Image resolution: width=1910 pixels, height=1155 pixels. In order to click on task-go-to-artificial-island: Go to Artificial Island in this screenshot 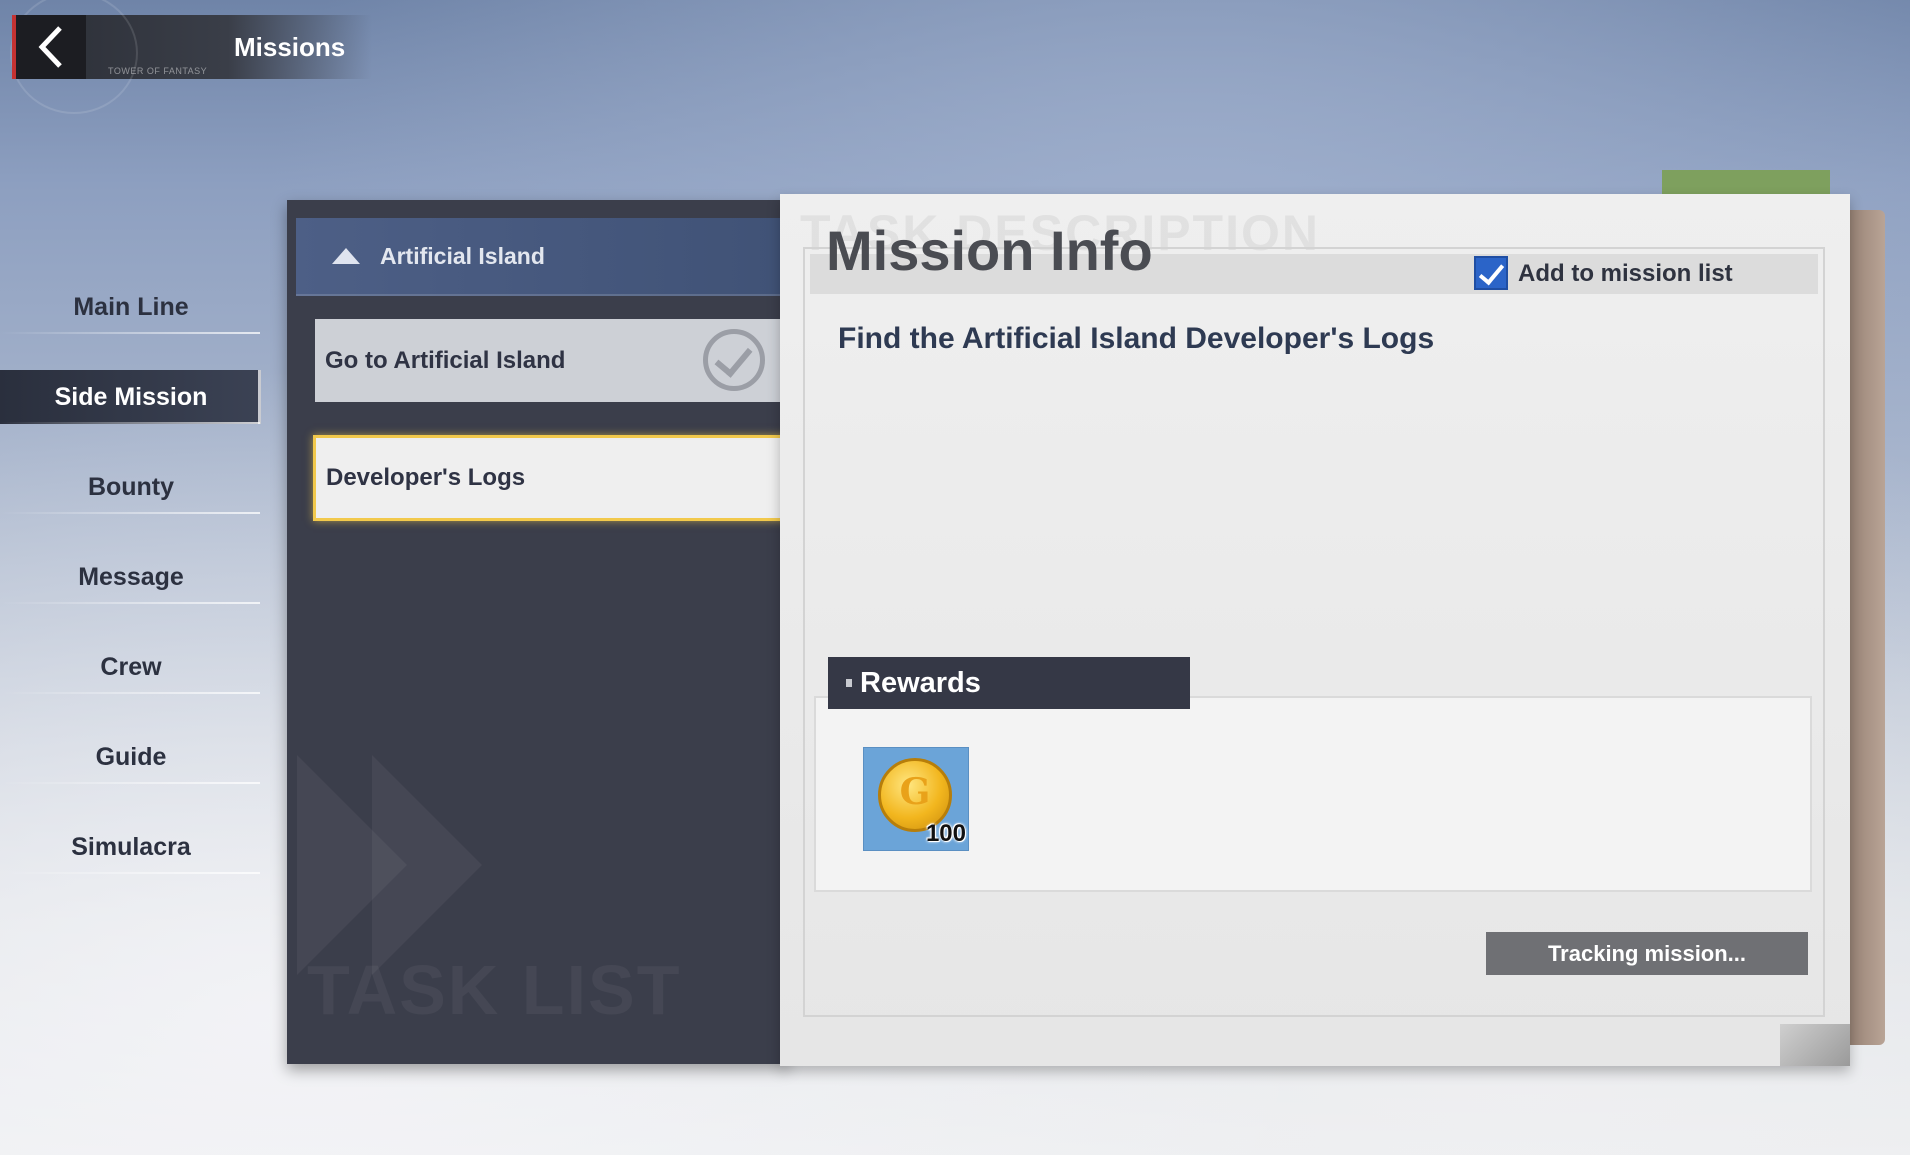, I will do `click(550, 360)`.